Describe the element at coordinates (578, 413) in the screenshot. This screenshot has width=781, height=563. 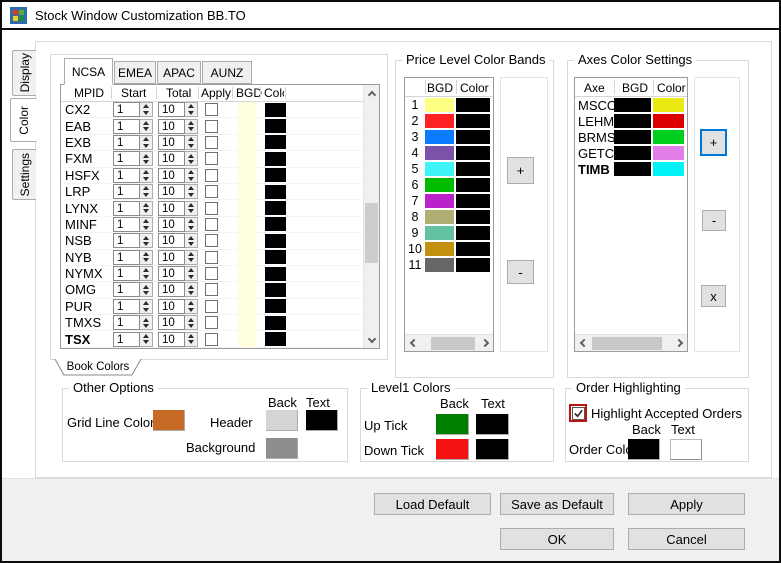
I see `highlight-accepted-orders-checkbox` at that location.